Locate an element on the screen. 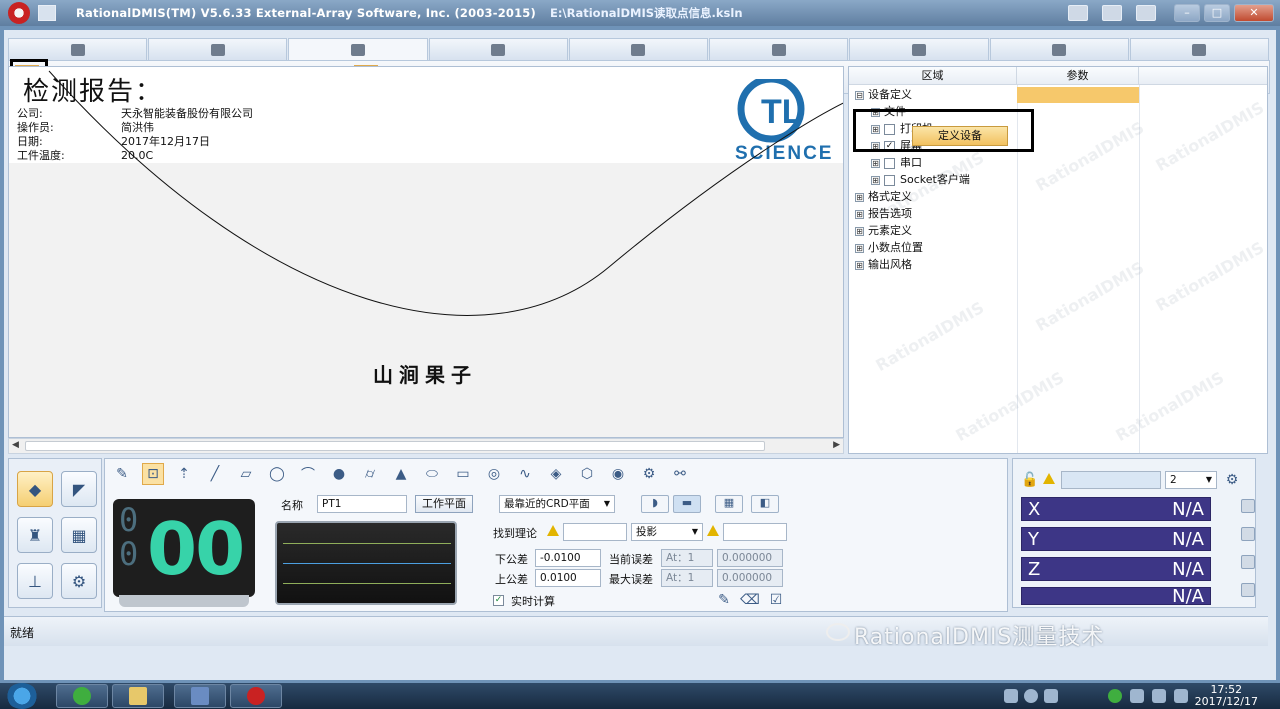 Image resolution: width=1280 pixels, height=709 pixels. tray-keyboard-icon is located at coordinates (1011, 696).